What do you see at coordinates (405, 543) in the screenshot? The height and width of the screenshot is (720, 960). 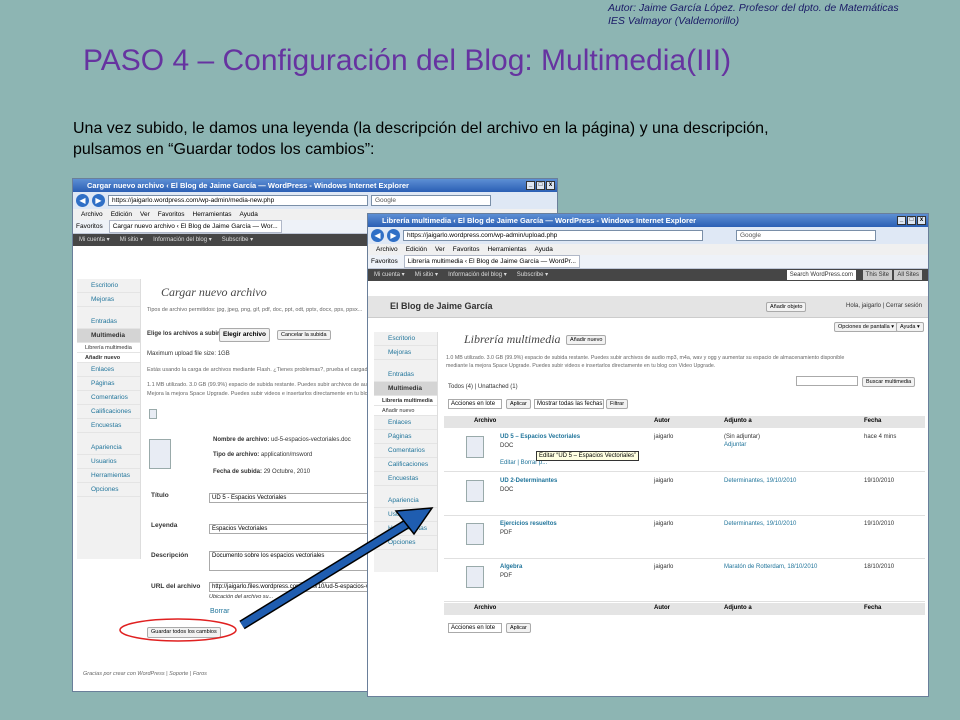 I see `sidebar-item-opciones: Opciones` at bounding box center [405, 543].